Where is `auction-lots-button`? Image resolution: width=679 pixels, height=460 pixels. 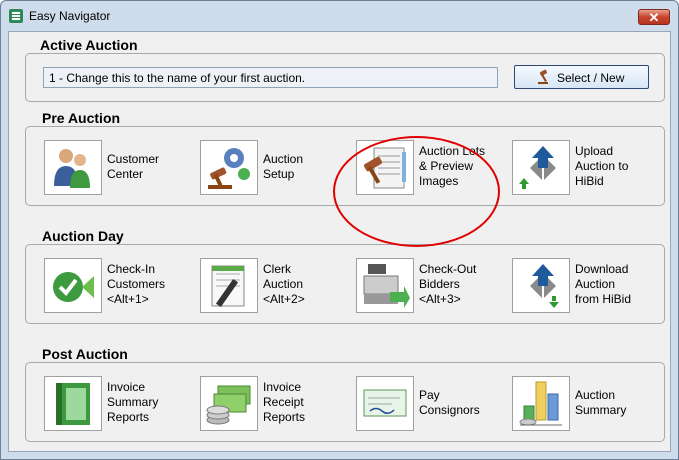
auction-lots-button is located at coordinates (385, 167).